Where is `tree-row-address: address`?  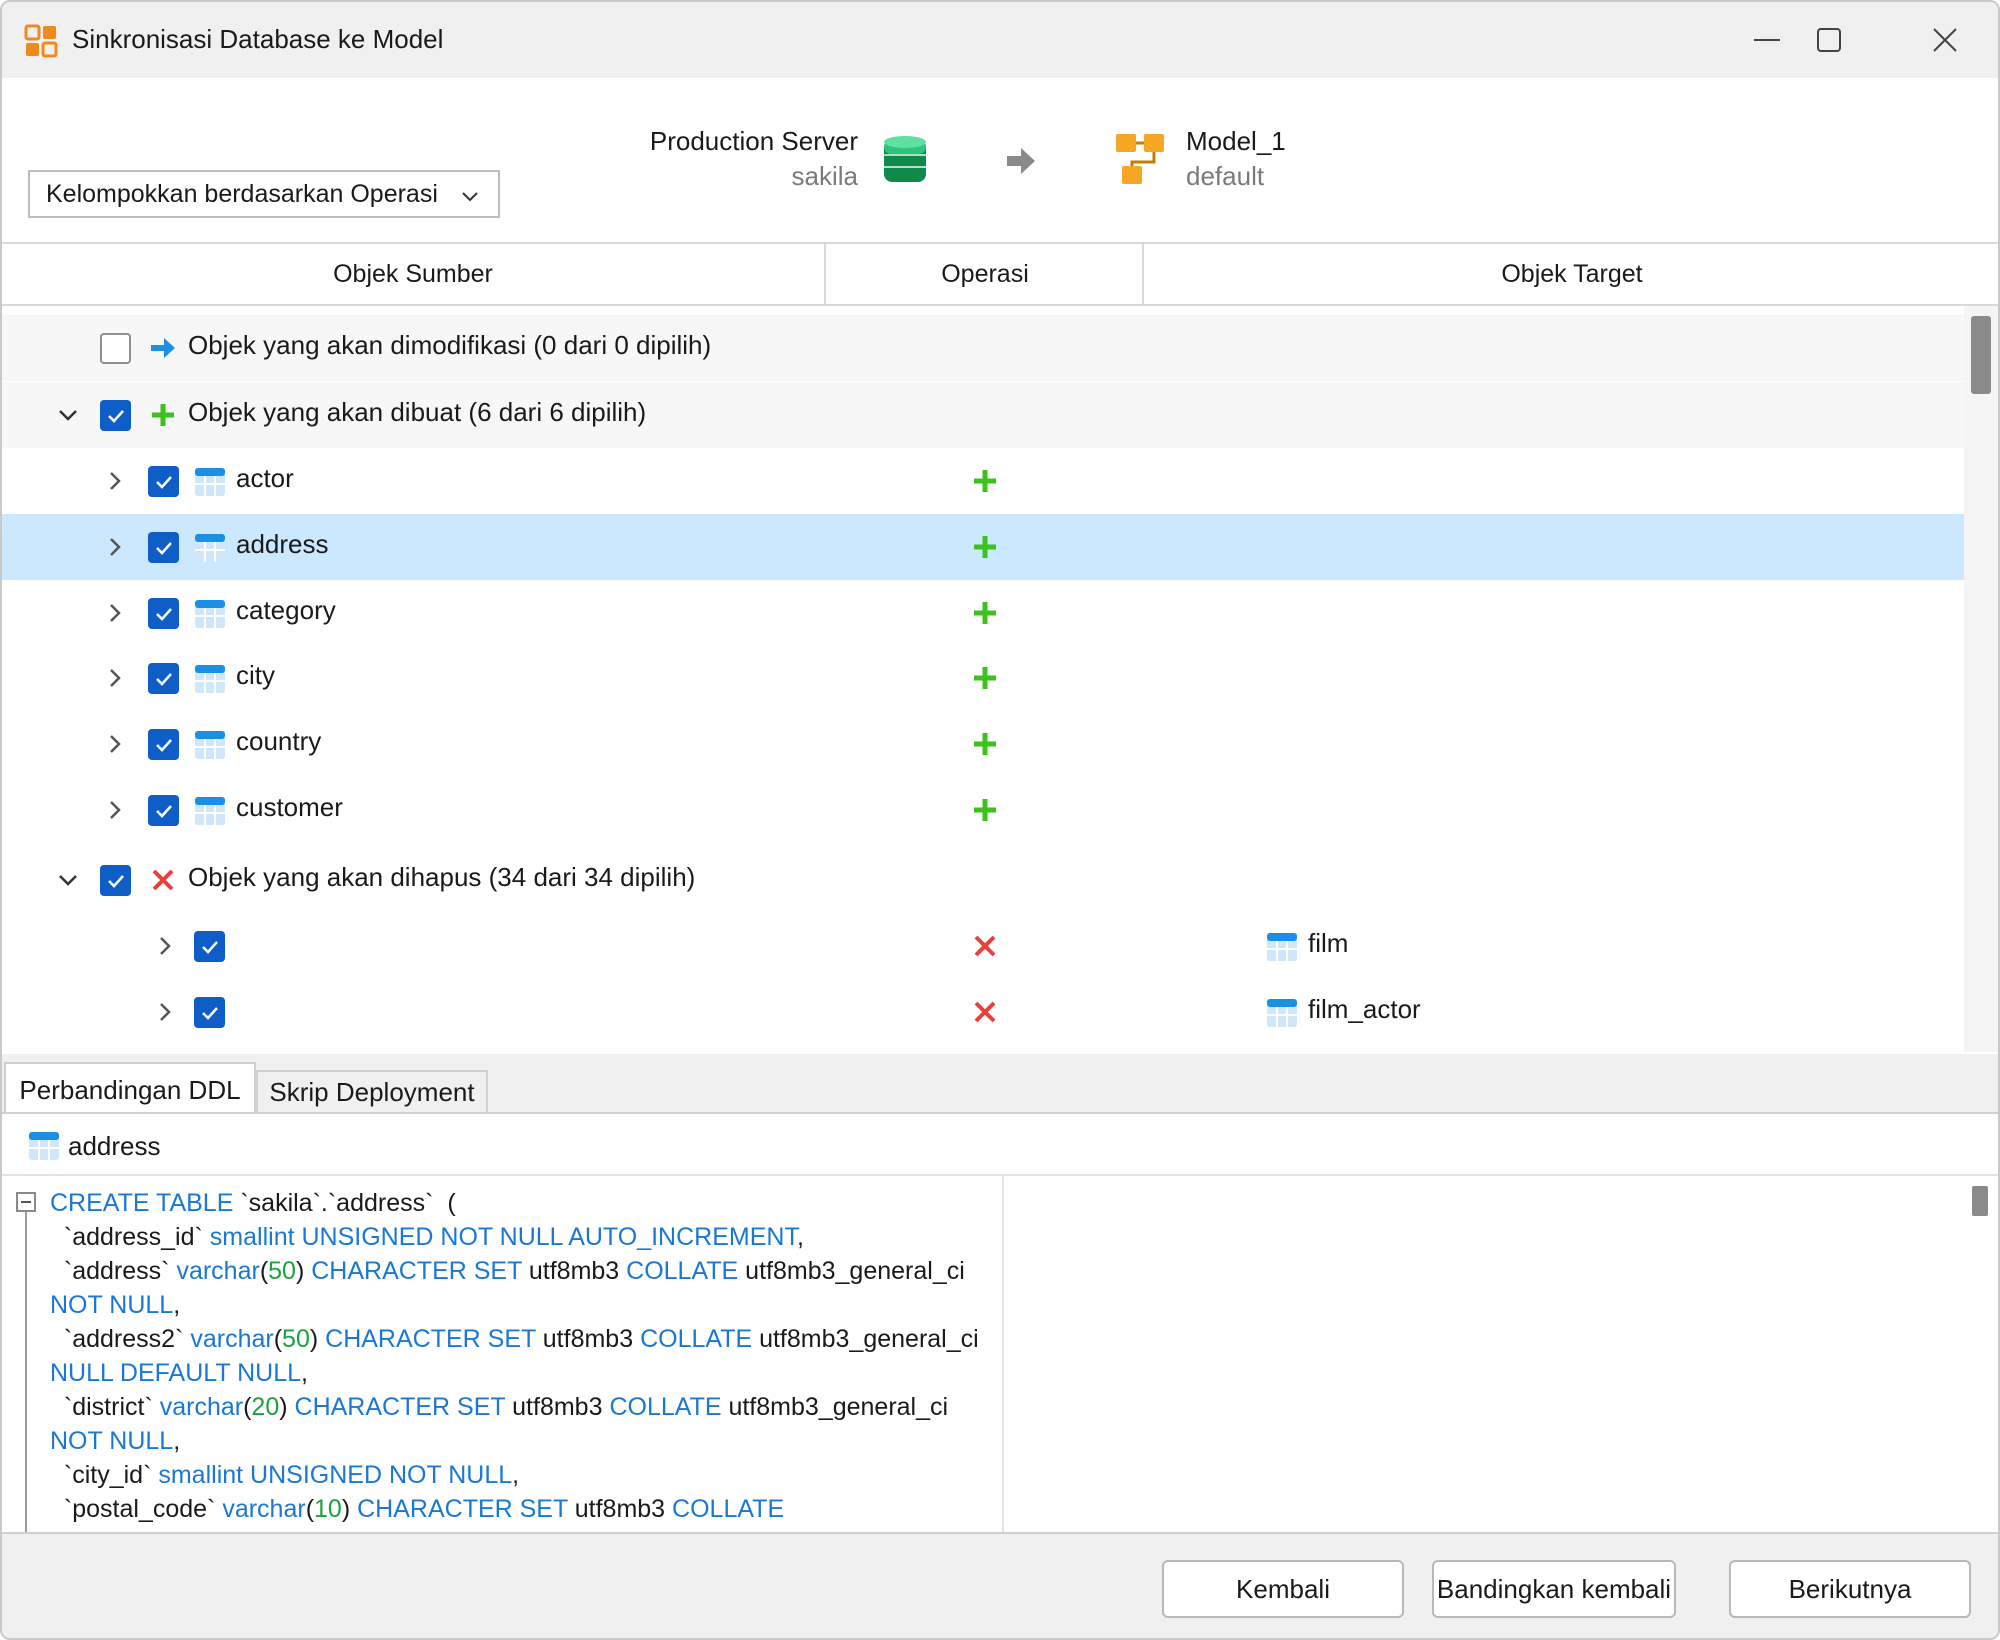
tree-row-address: address is located at coordinates (983, 547).